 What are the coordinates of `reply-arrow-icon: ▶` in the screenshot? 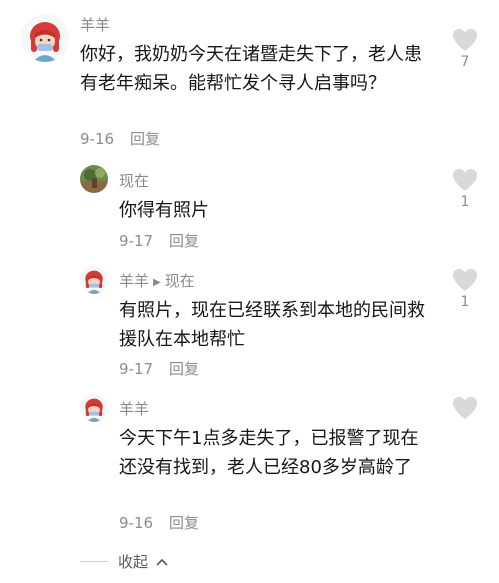 It's located at (157, 282).